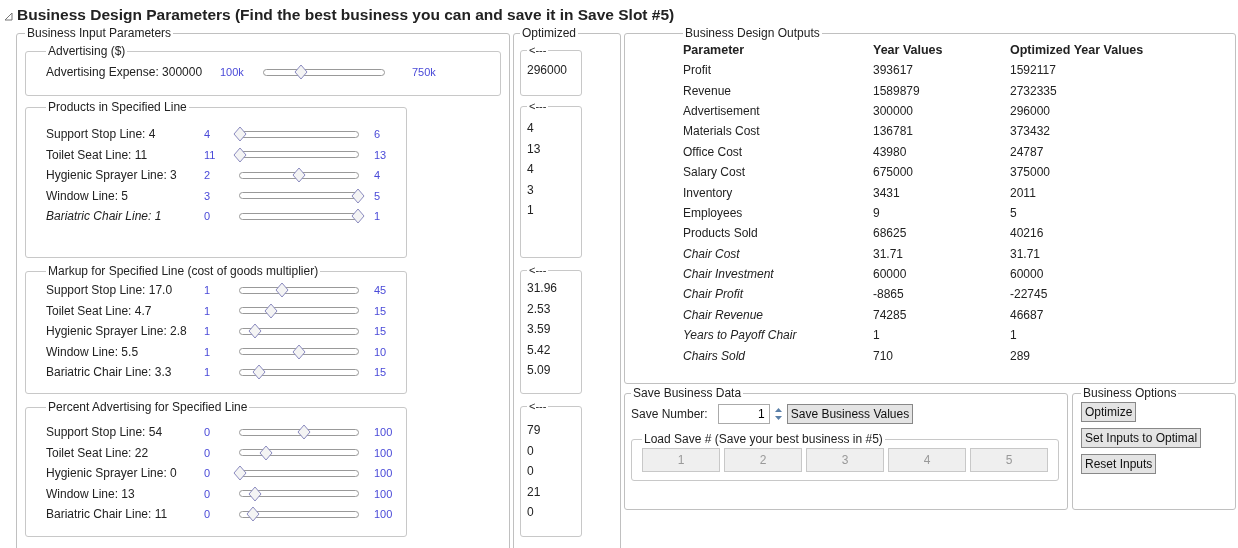 The height and width of the screenshot is (548, 1238). What do you see at coordinates (377, 216) in the screenshot?
I see `max-label: 1` at bounding box center [377, 216].